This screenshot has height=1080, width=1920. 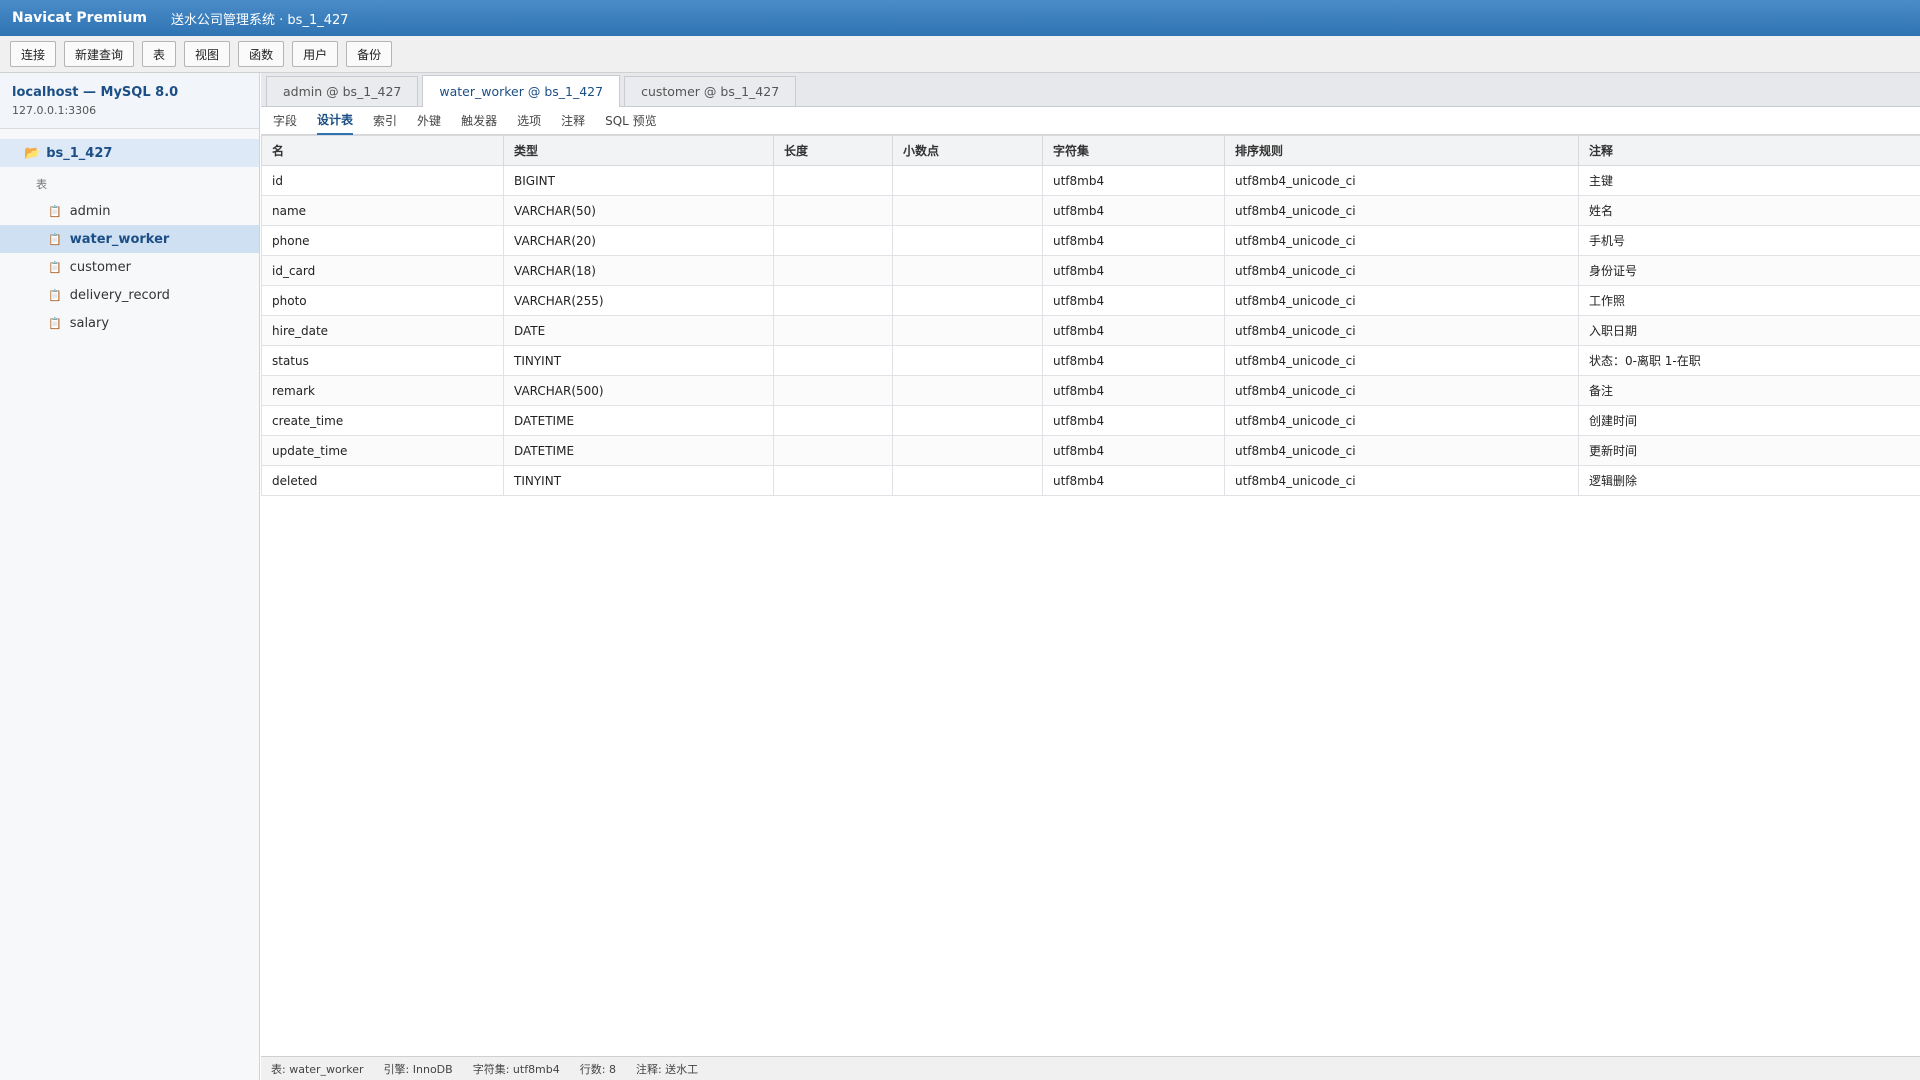 I want to click on cell-name: create_time, so click(x=382, y=420).